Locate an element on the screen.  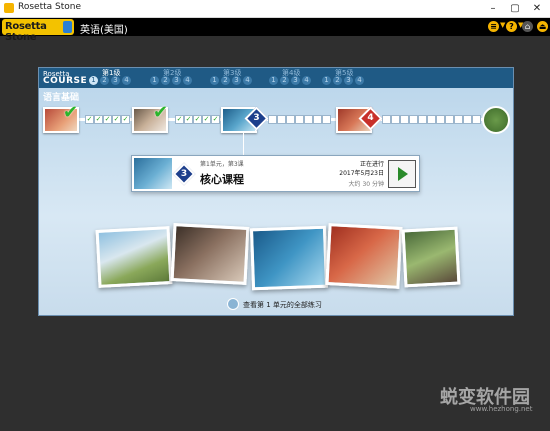
language-label: 英语(美国) is located at coordinates (104, 28).